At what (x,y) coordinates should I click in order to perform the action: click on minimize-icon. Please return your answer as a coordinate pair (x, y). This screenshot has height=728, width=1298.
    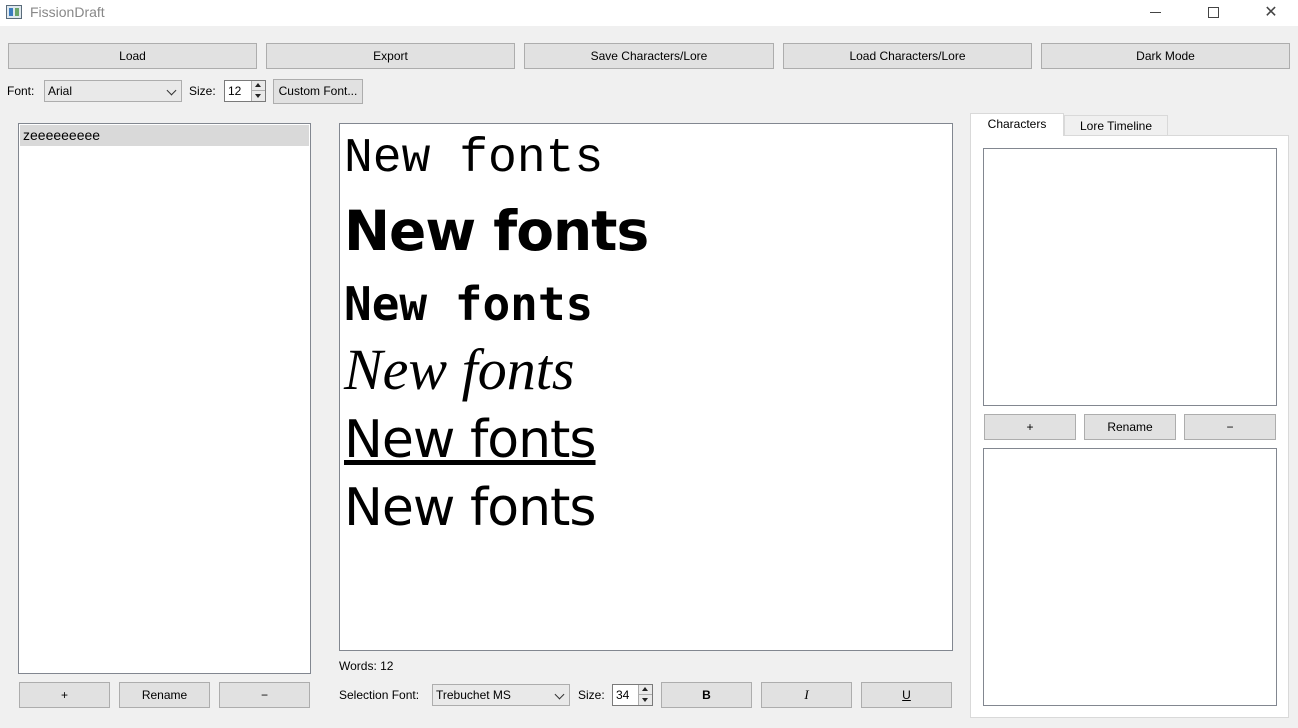
    Looking at the image, I should click on (1155, 12).